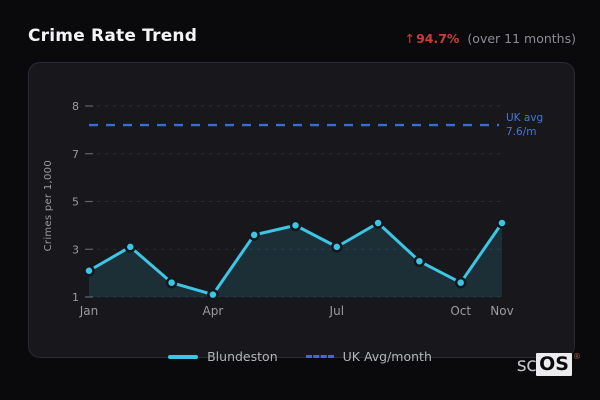  Describe the element at coordinates (295, 259) in the screenshot. I see `series-area-fill` at that location.